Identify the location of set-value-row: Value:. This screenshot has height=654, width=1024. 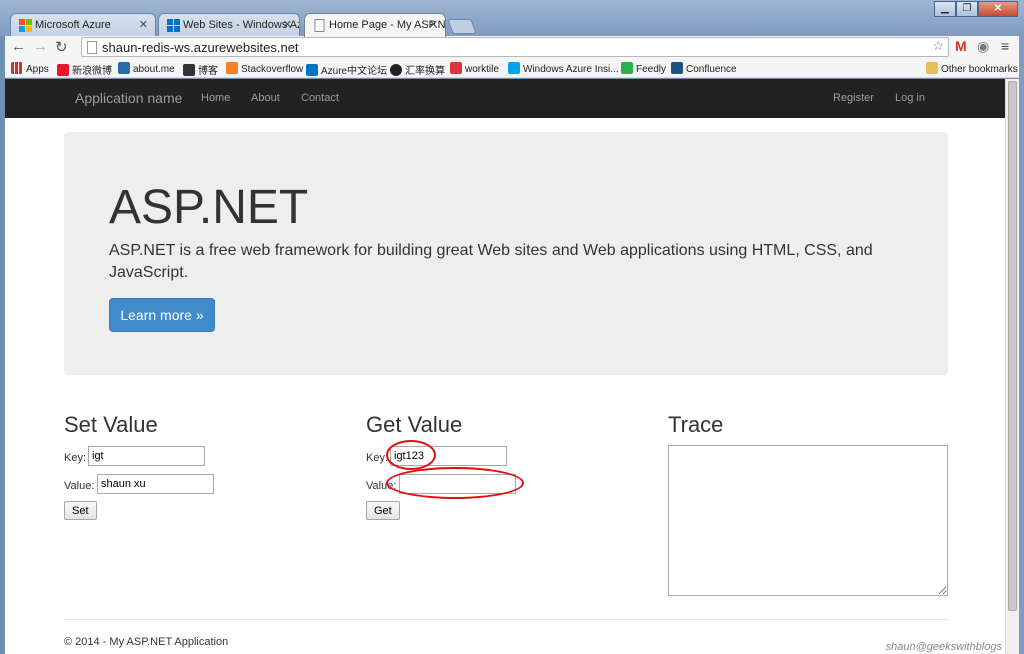
(194, 488).